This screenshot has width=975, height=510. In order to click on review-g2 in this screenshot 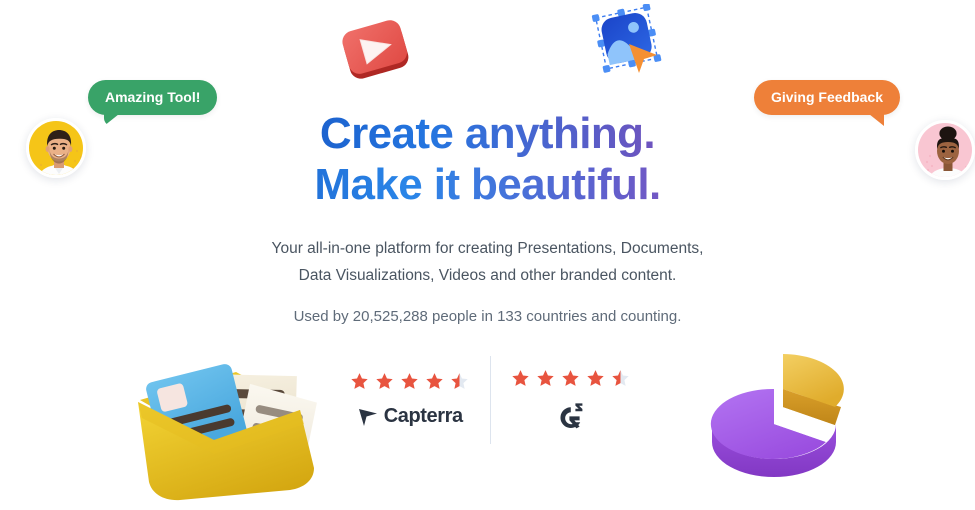, I will do `click(571, 400)`.